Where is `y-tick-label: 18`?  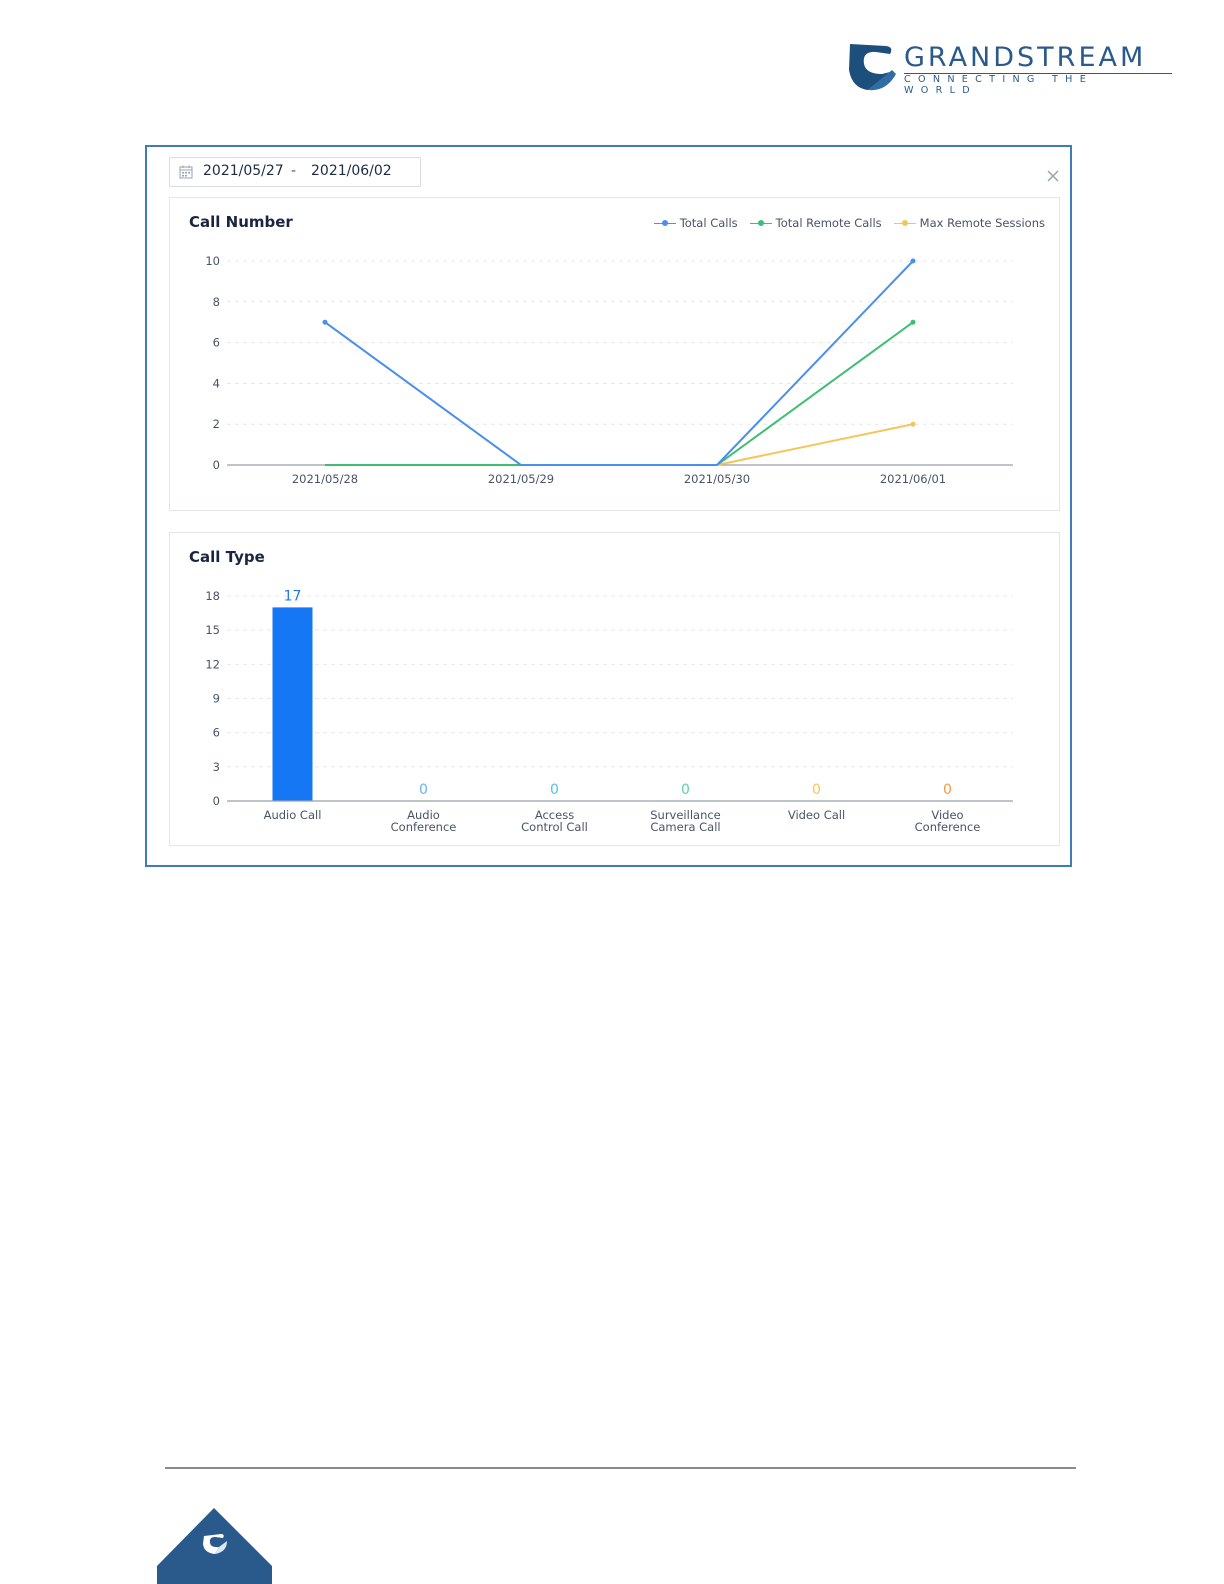
y-tick-label: 18 is located at coordinates (212, 596).